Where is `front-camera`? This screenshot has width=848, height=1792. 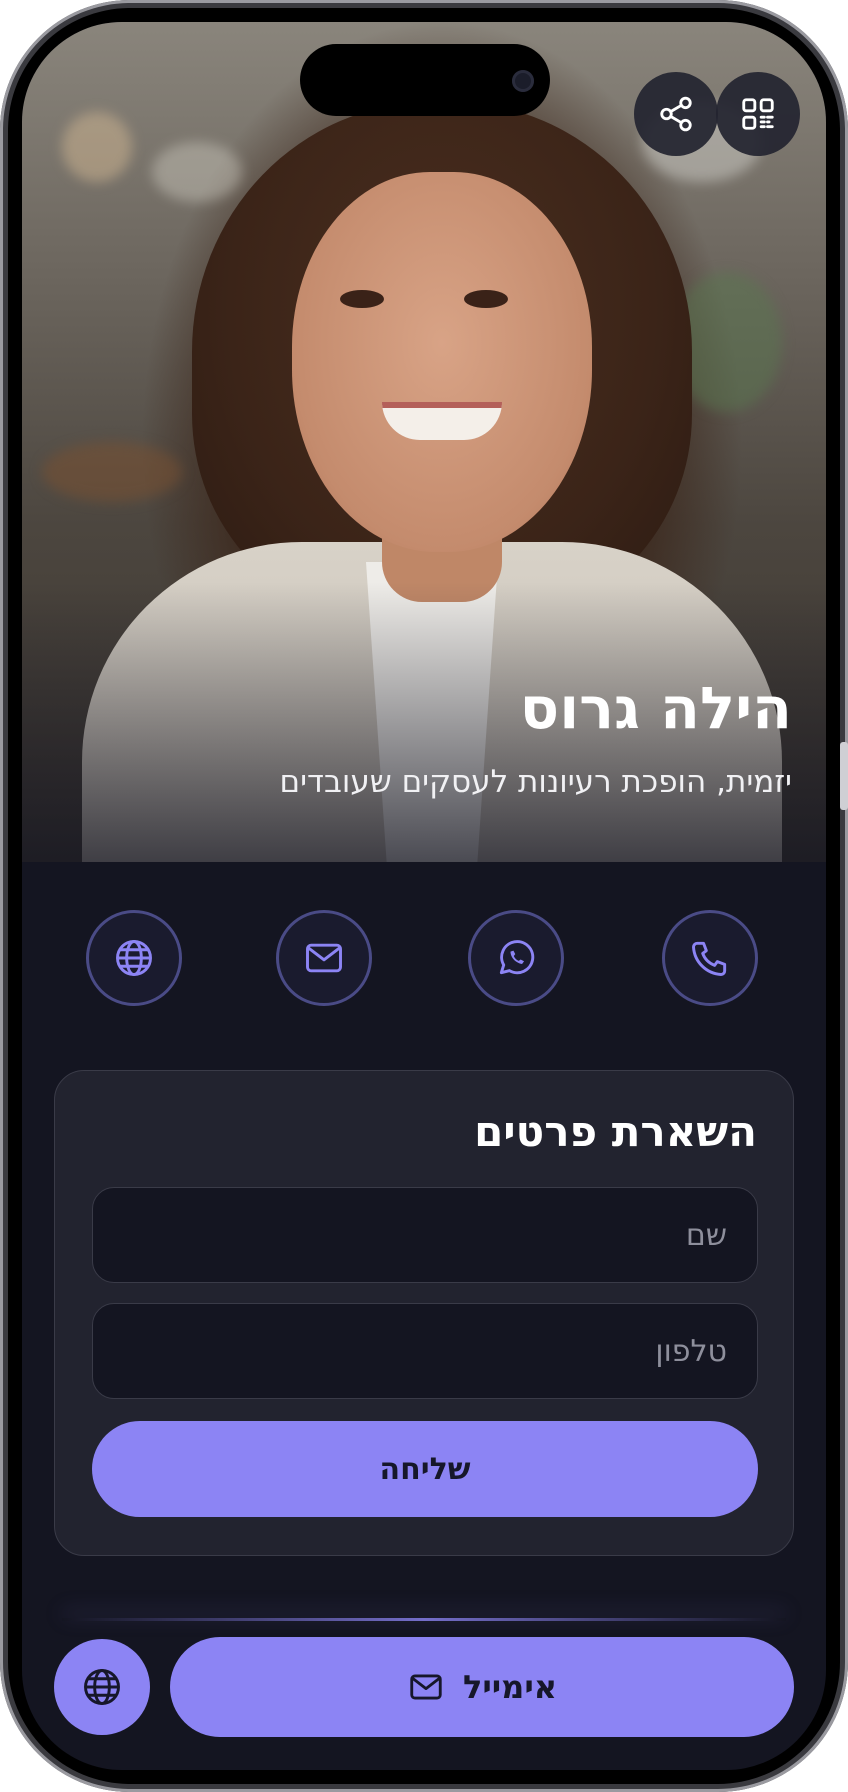 front-camera is located at coordinates (523, 81).